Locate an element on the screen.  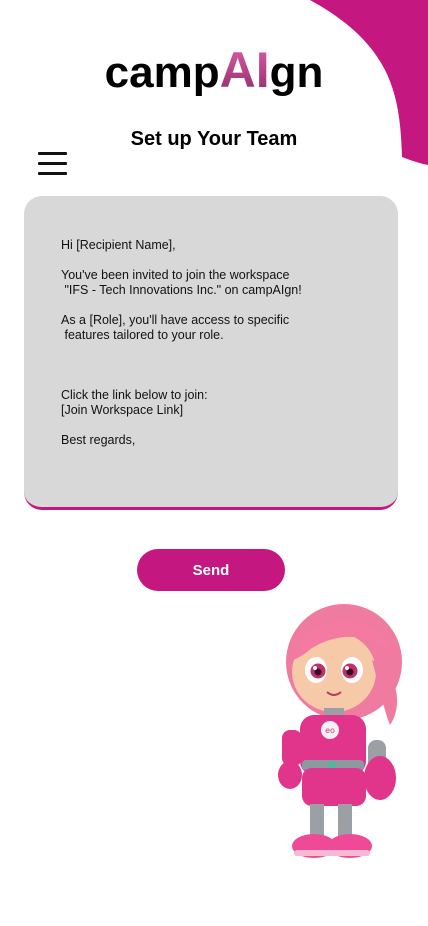
svg-text: eo is located at coordinates (330, 730).